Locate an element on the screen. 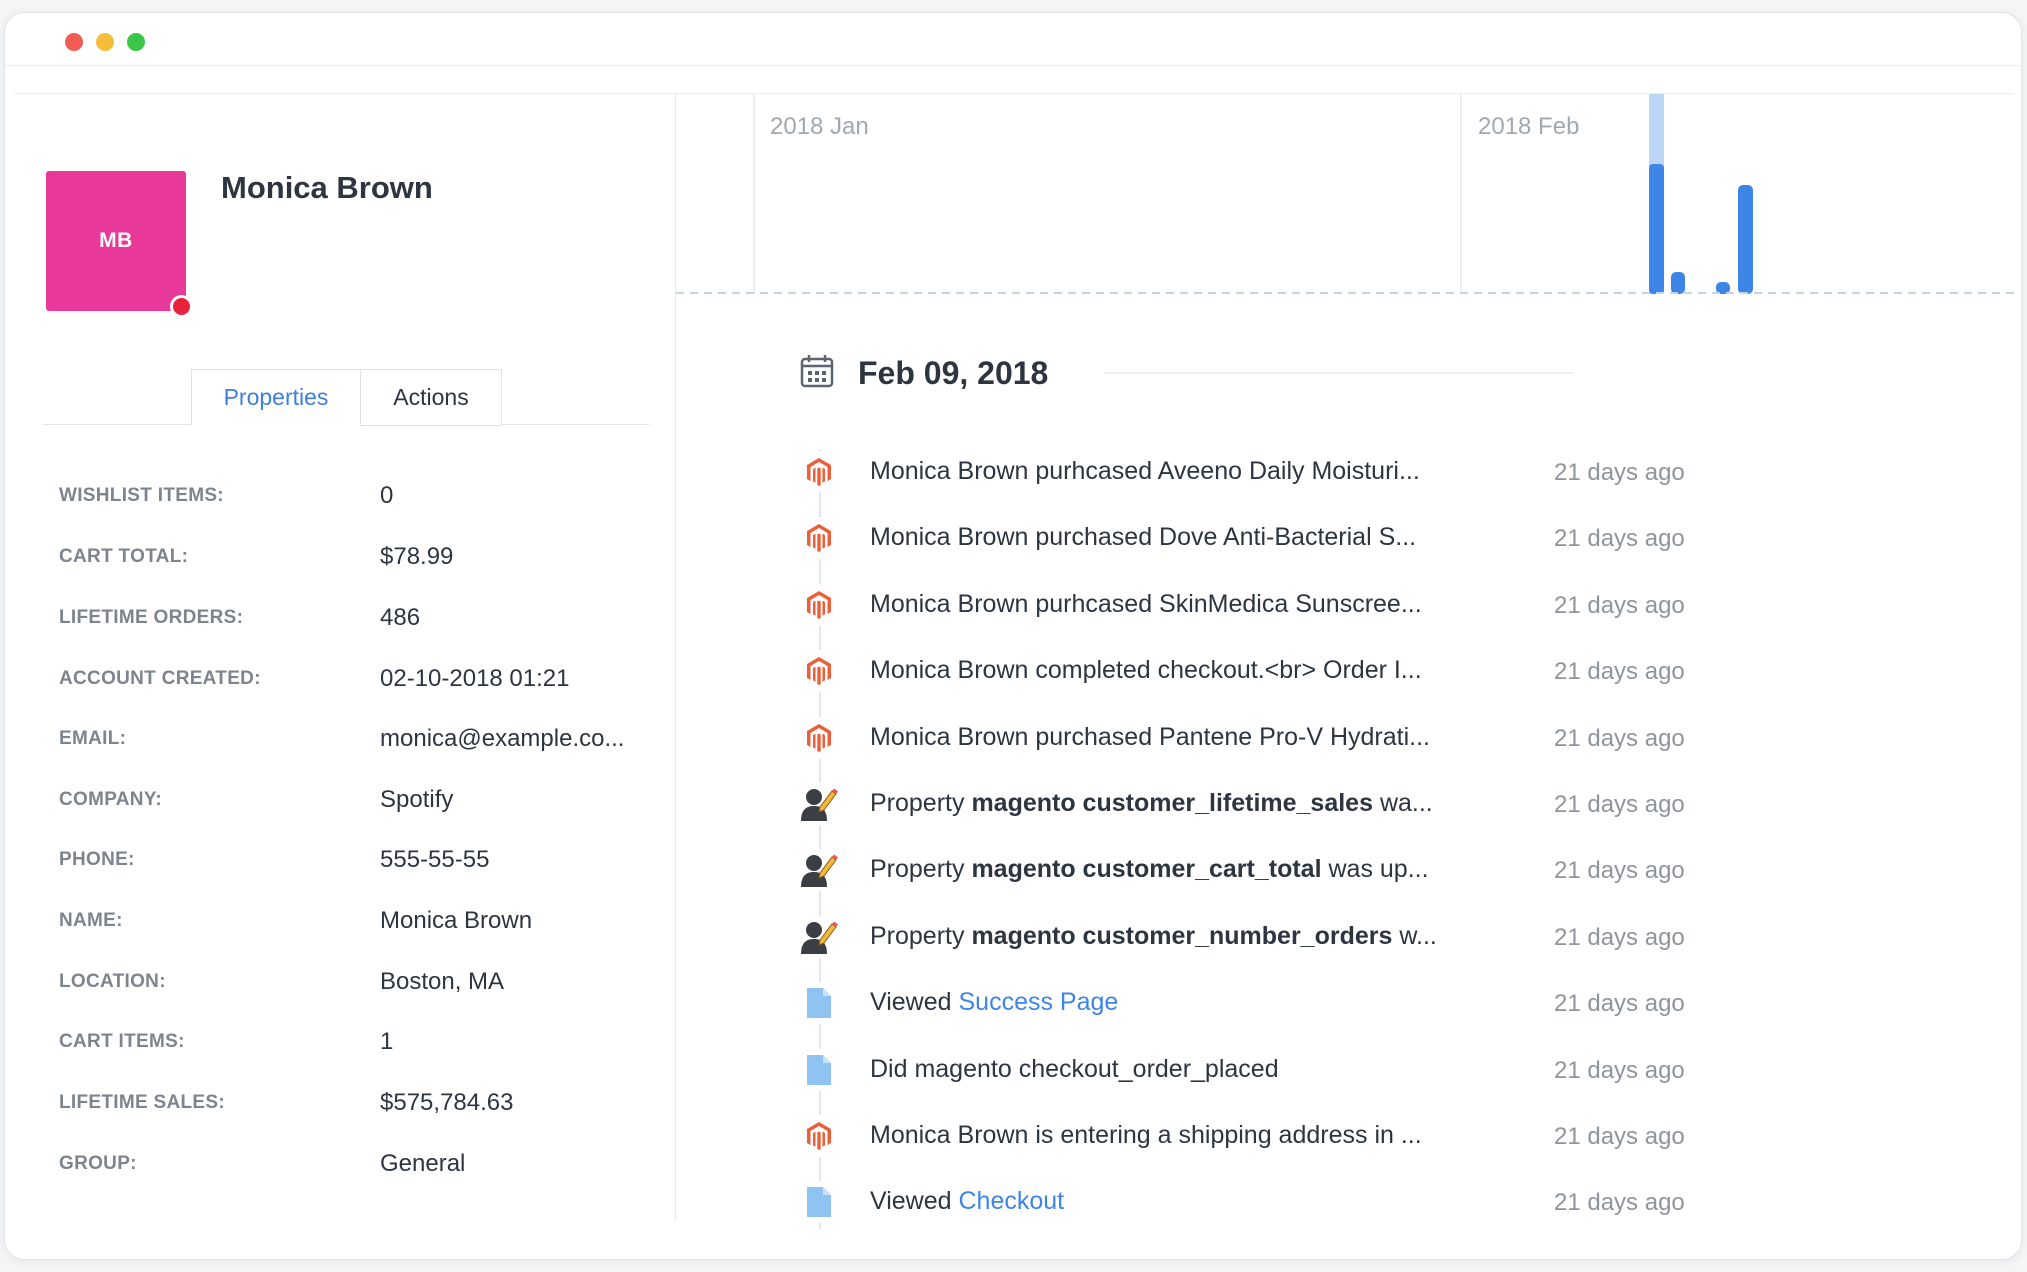  property-value: 486 is located at coordinates (400, 617).